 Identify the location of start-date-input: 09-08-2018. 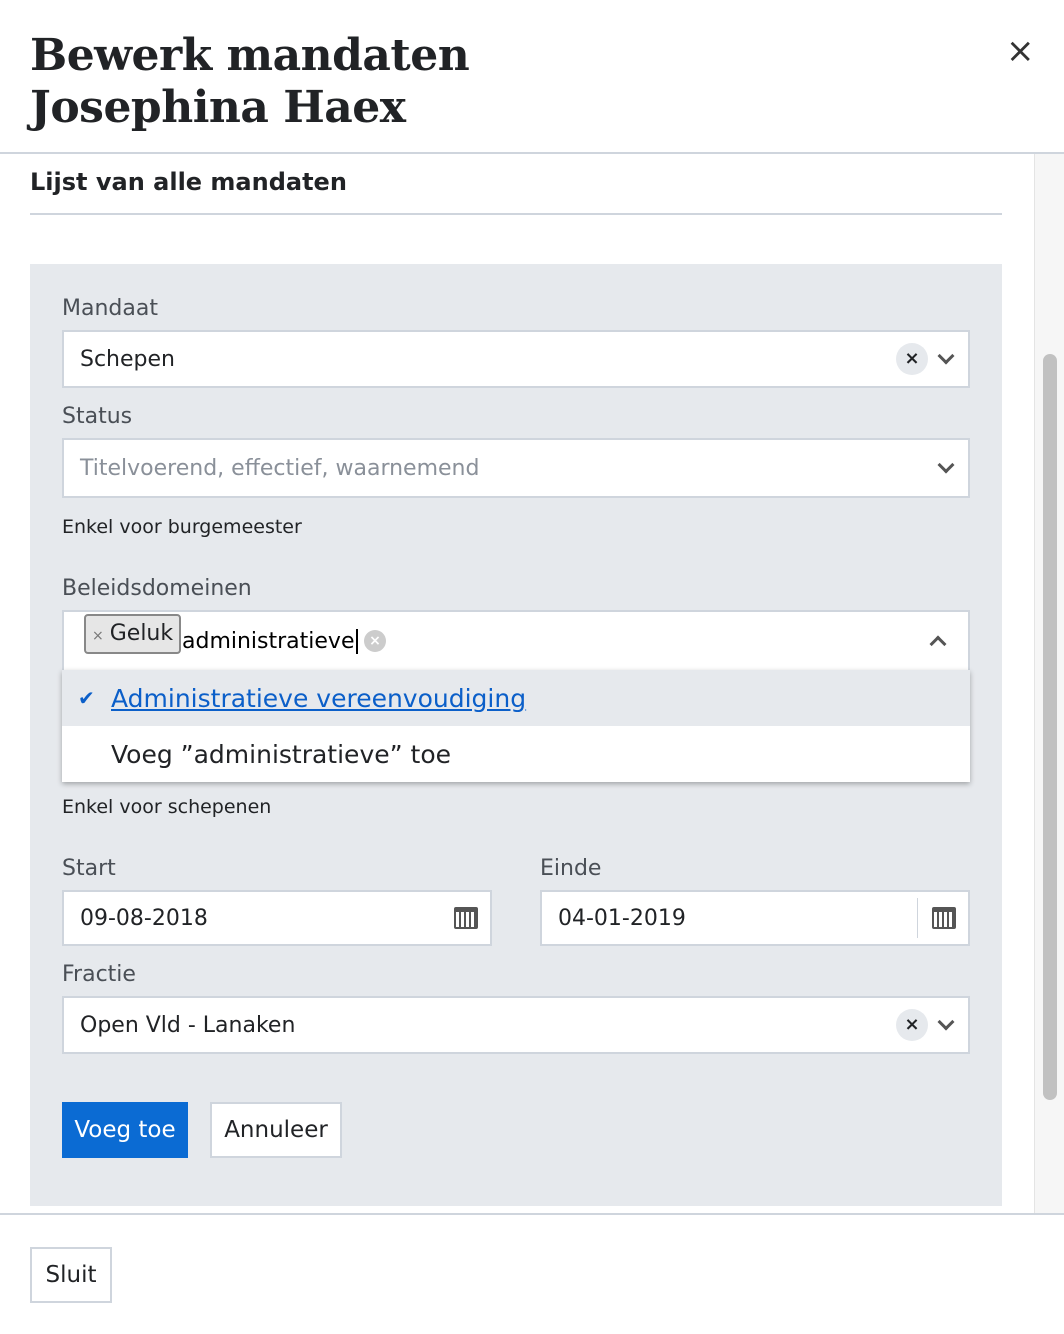
(277, 918).